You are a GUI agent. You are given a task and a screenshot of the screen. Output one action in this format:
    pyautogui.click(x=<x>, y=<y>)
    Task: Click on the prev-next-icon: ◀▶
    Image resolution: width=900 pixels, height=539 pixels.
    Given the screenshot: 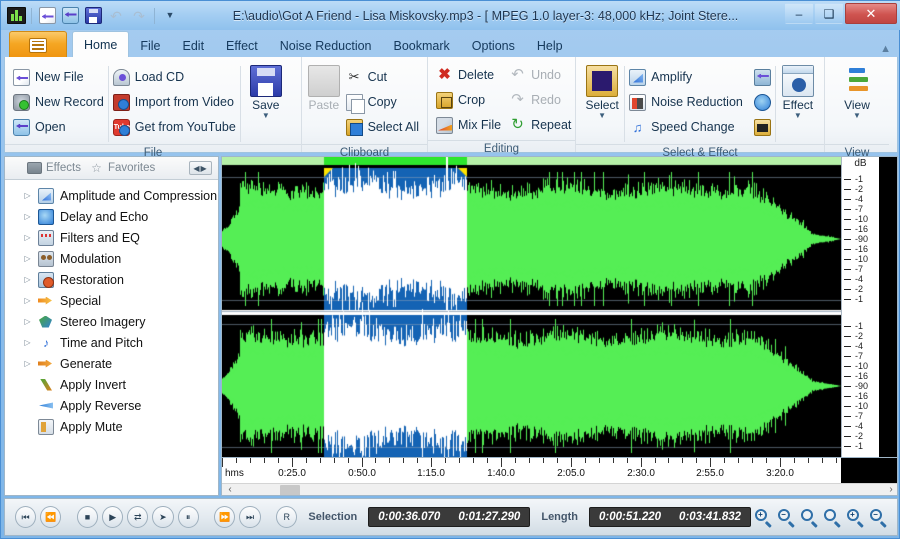 What is the action you would take?
    pyautogui.click(x=200, y=168)
    